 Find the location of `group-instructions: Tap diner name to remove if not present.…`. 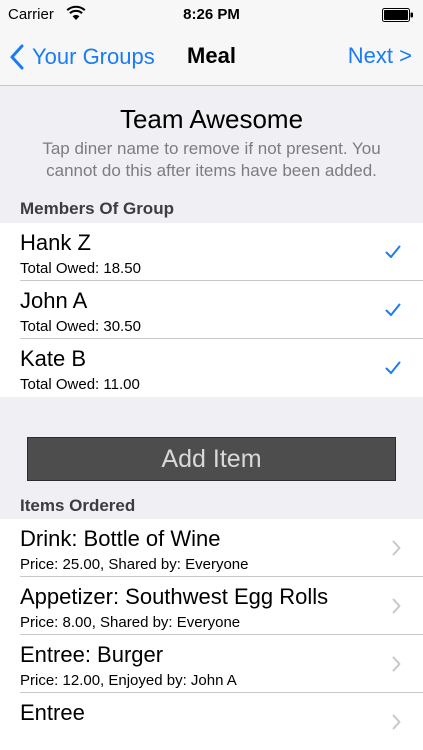

group-instructions: Tap diner name to remove if not present.… is located at coordinates (211, 159).